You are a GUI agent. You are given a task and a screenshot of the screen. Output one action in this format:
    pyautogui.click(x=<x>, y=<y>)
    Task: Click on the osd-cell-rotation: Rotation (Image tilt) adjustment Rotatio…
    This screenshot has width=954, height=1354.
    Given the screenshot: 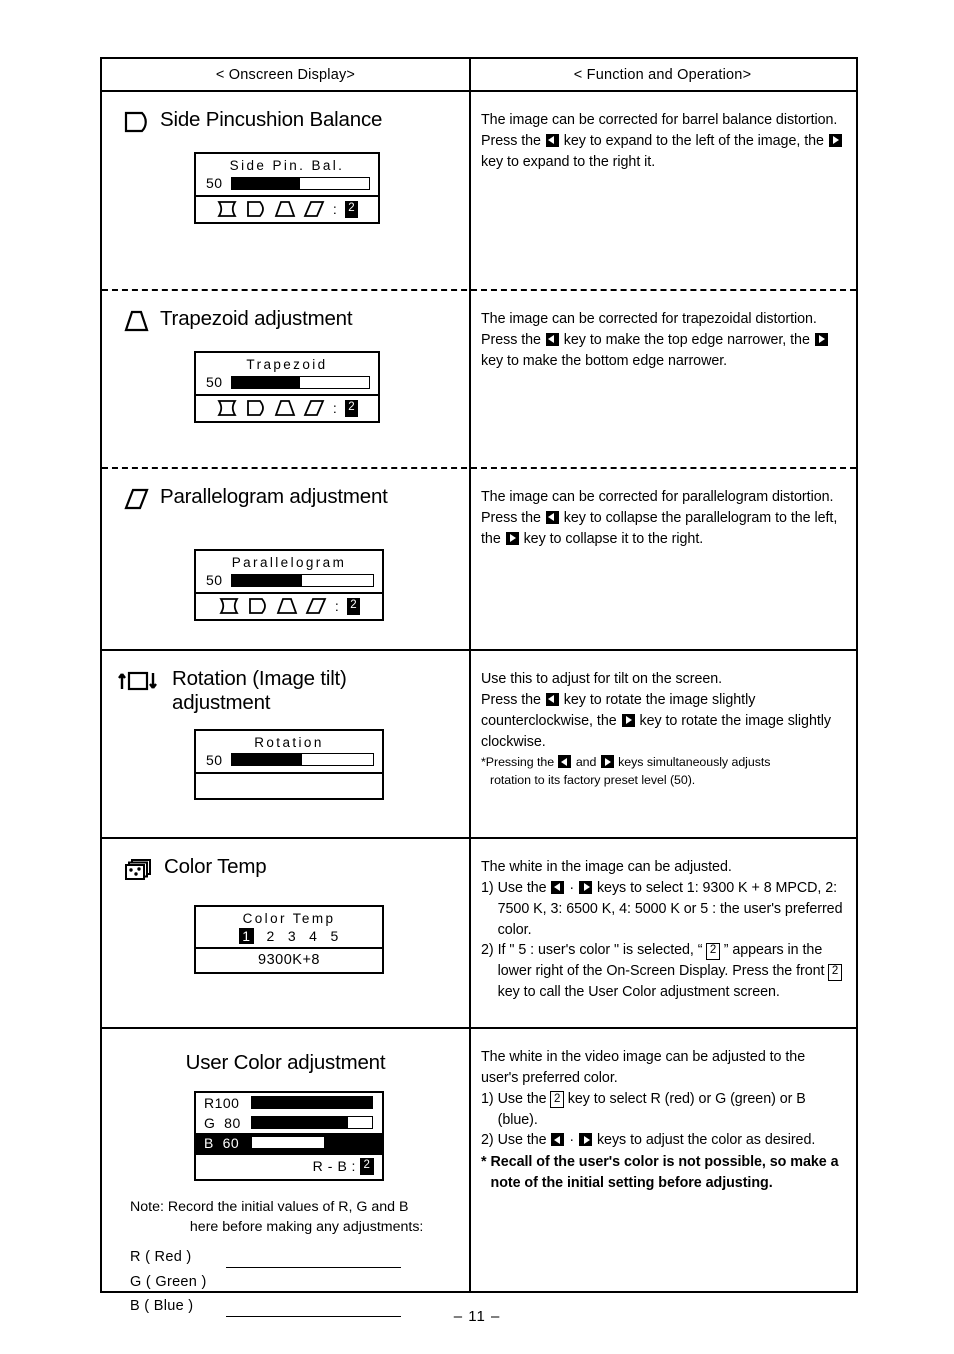 What is the action you would take?
    pyautogui.click(x=285, y=744)
    